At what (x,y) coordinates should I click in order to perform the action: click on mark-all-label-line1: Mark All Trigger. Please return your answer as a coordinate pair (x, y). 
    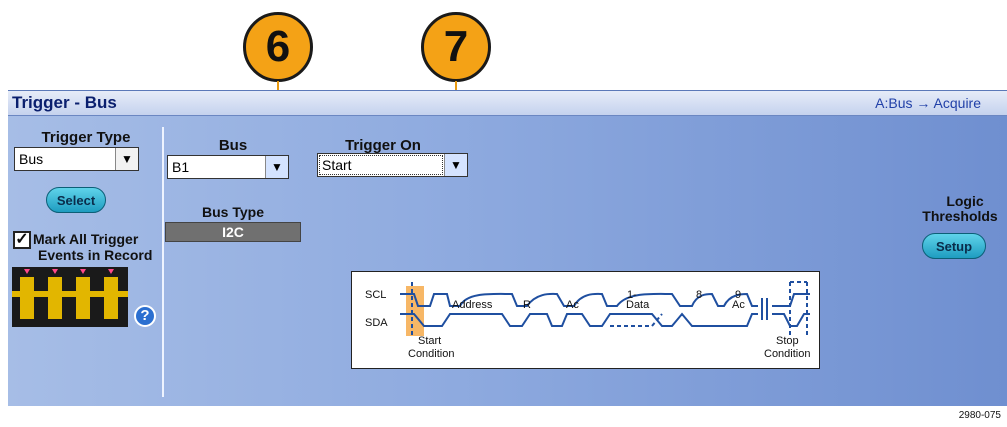
    Looking at the image, I should click on (86, 239).